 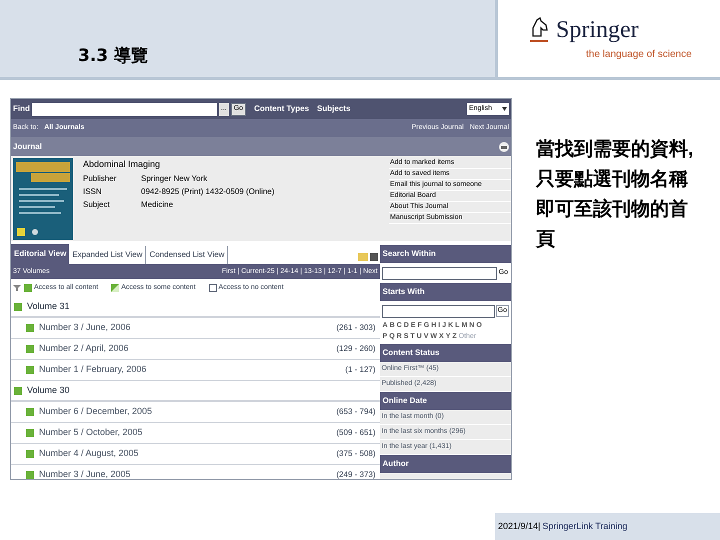 I want to click on find-label: Find, so click(x=21, y=109).